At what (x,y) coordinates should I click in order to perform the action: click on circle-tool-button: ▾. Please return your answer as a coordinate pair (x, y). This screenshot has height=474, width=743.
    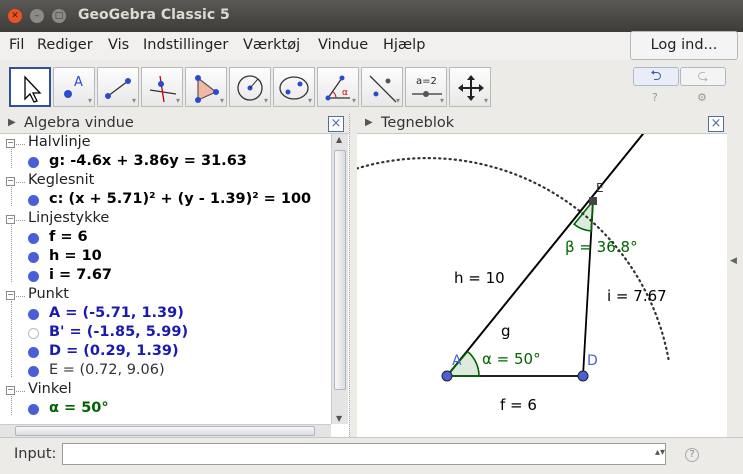
    Looking at the image, I should click on (250, 87).